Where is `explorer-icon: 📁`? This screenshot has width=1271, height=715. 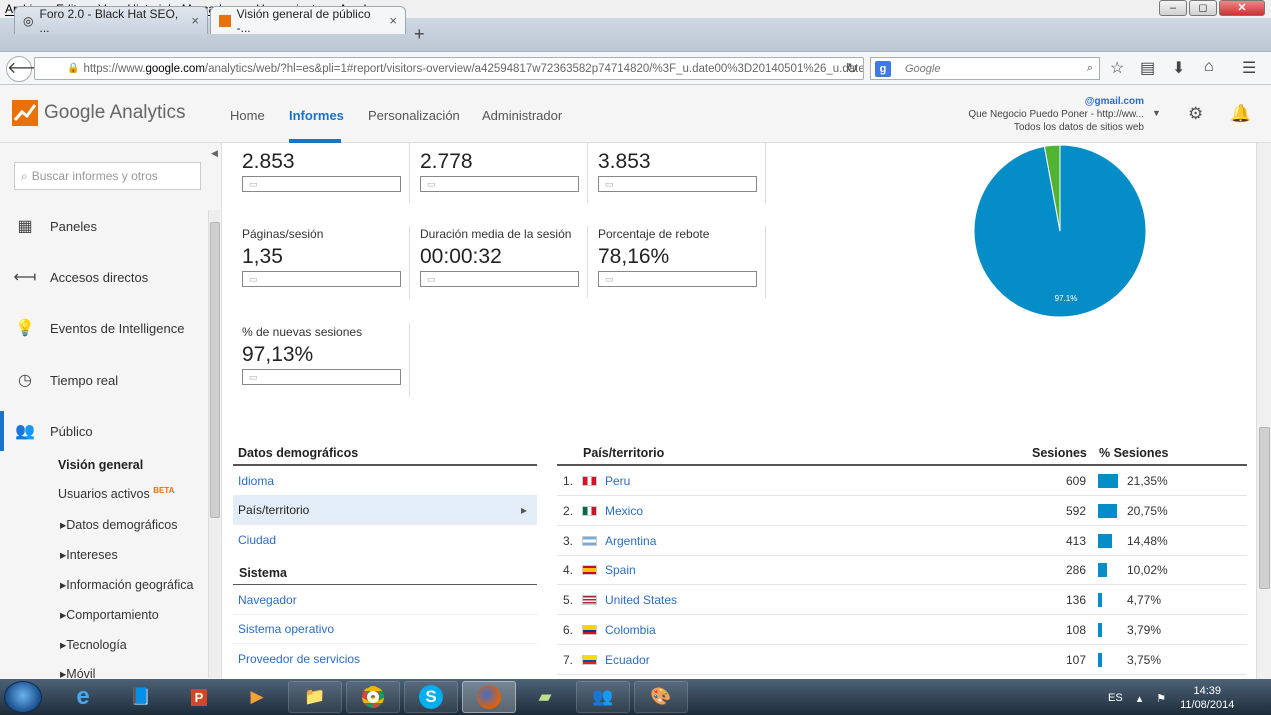
explorer-icon: 📁 is located at coordinates (315, 697).